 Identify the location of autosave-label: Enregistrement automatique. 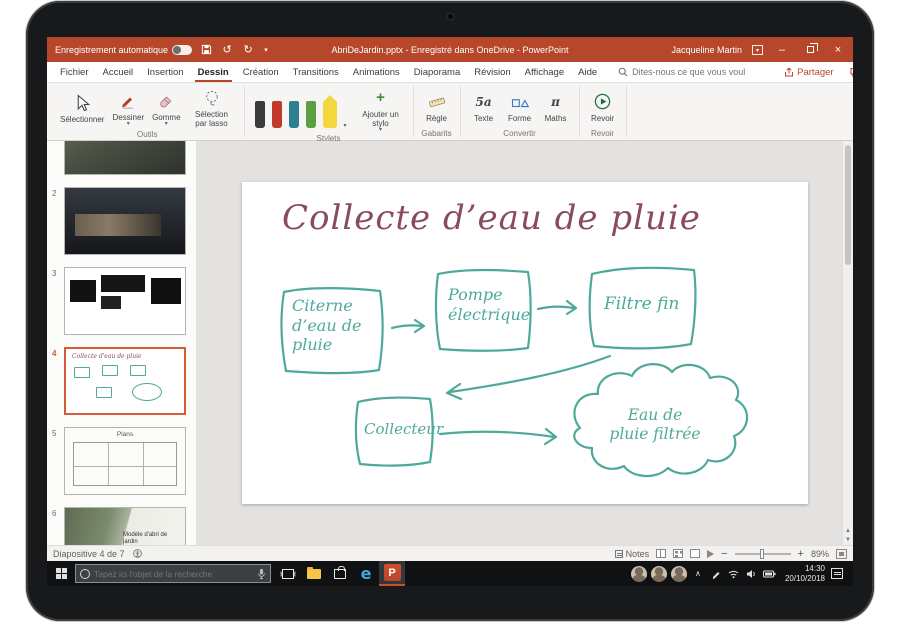
(112, 49).